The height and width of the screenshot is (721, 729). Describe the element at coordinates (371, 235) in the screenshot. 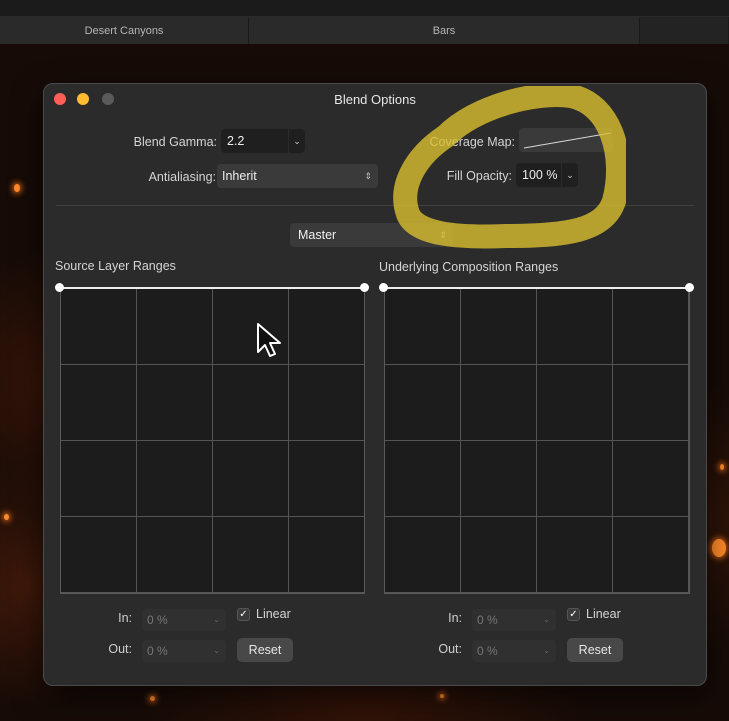

I see `channel-popup: Master ⇕` at that location.